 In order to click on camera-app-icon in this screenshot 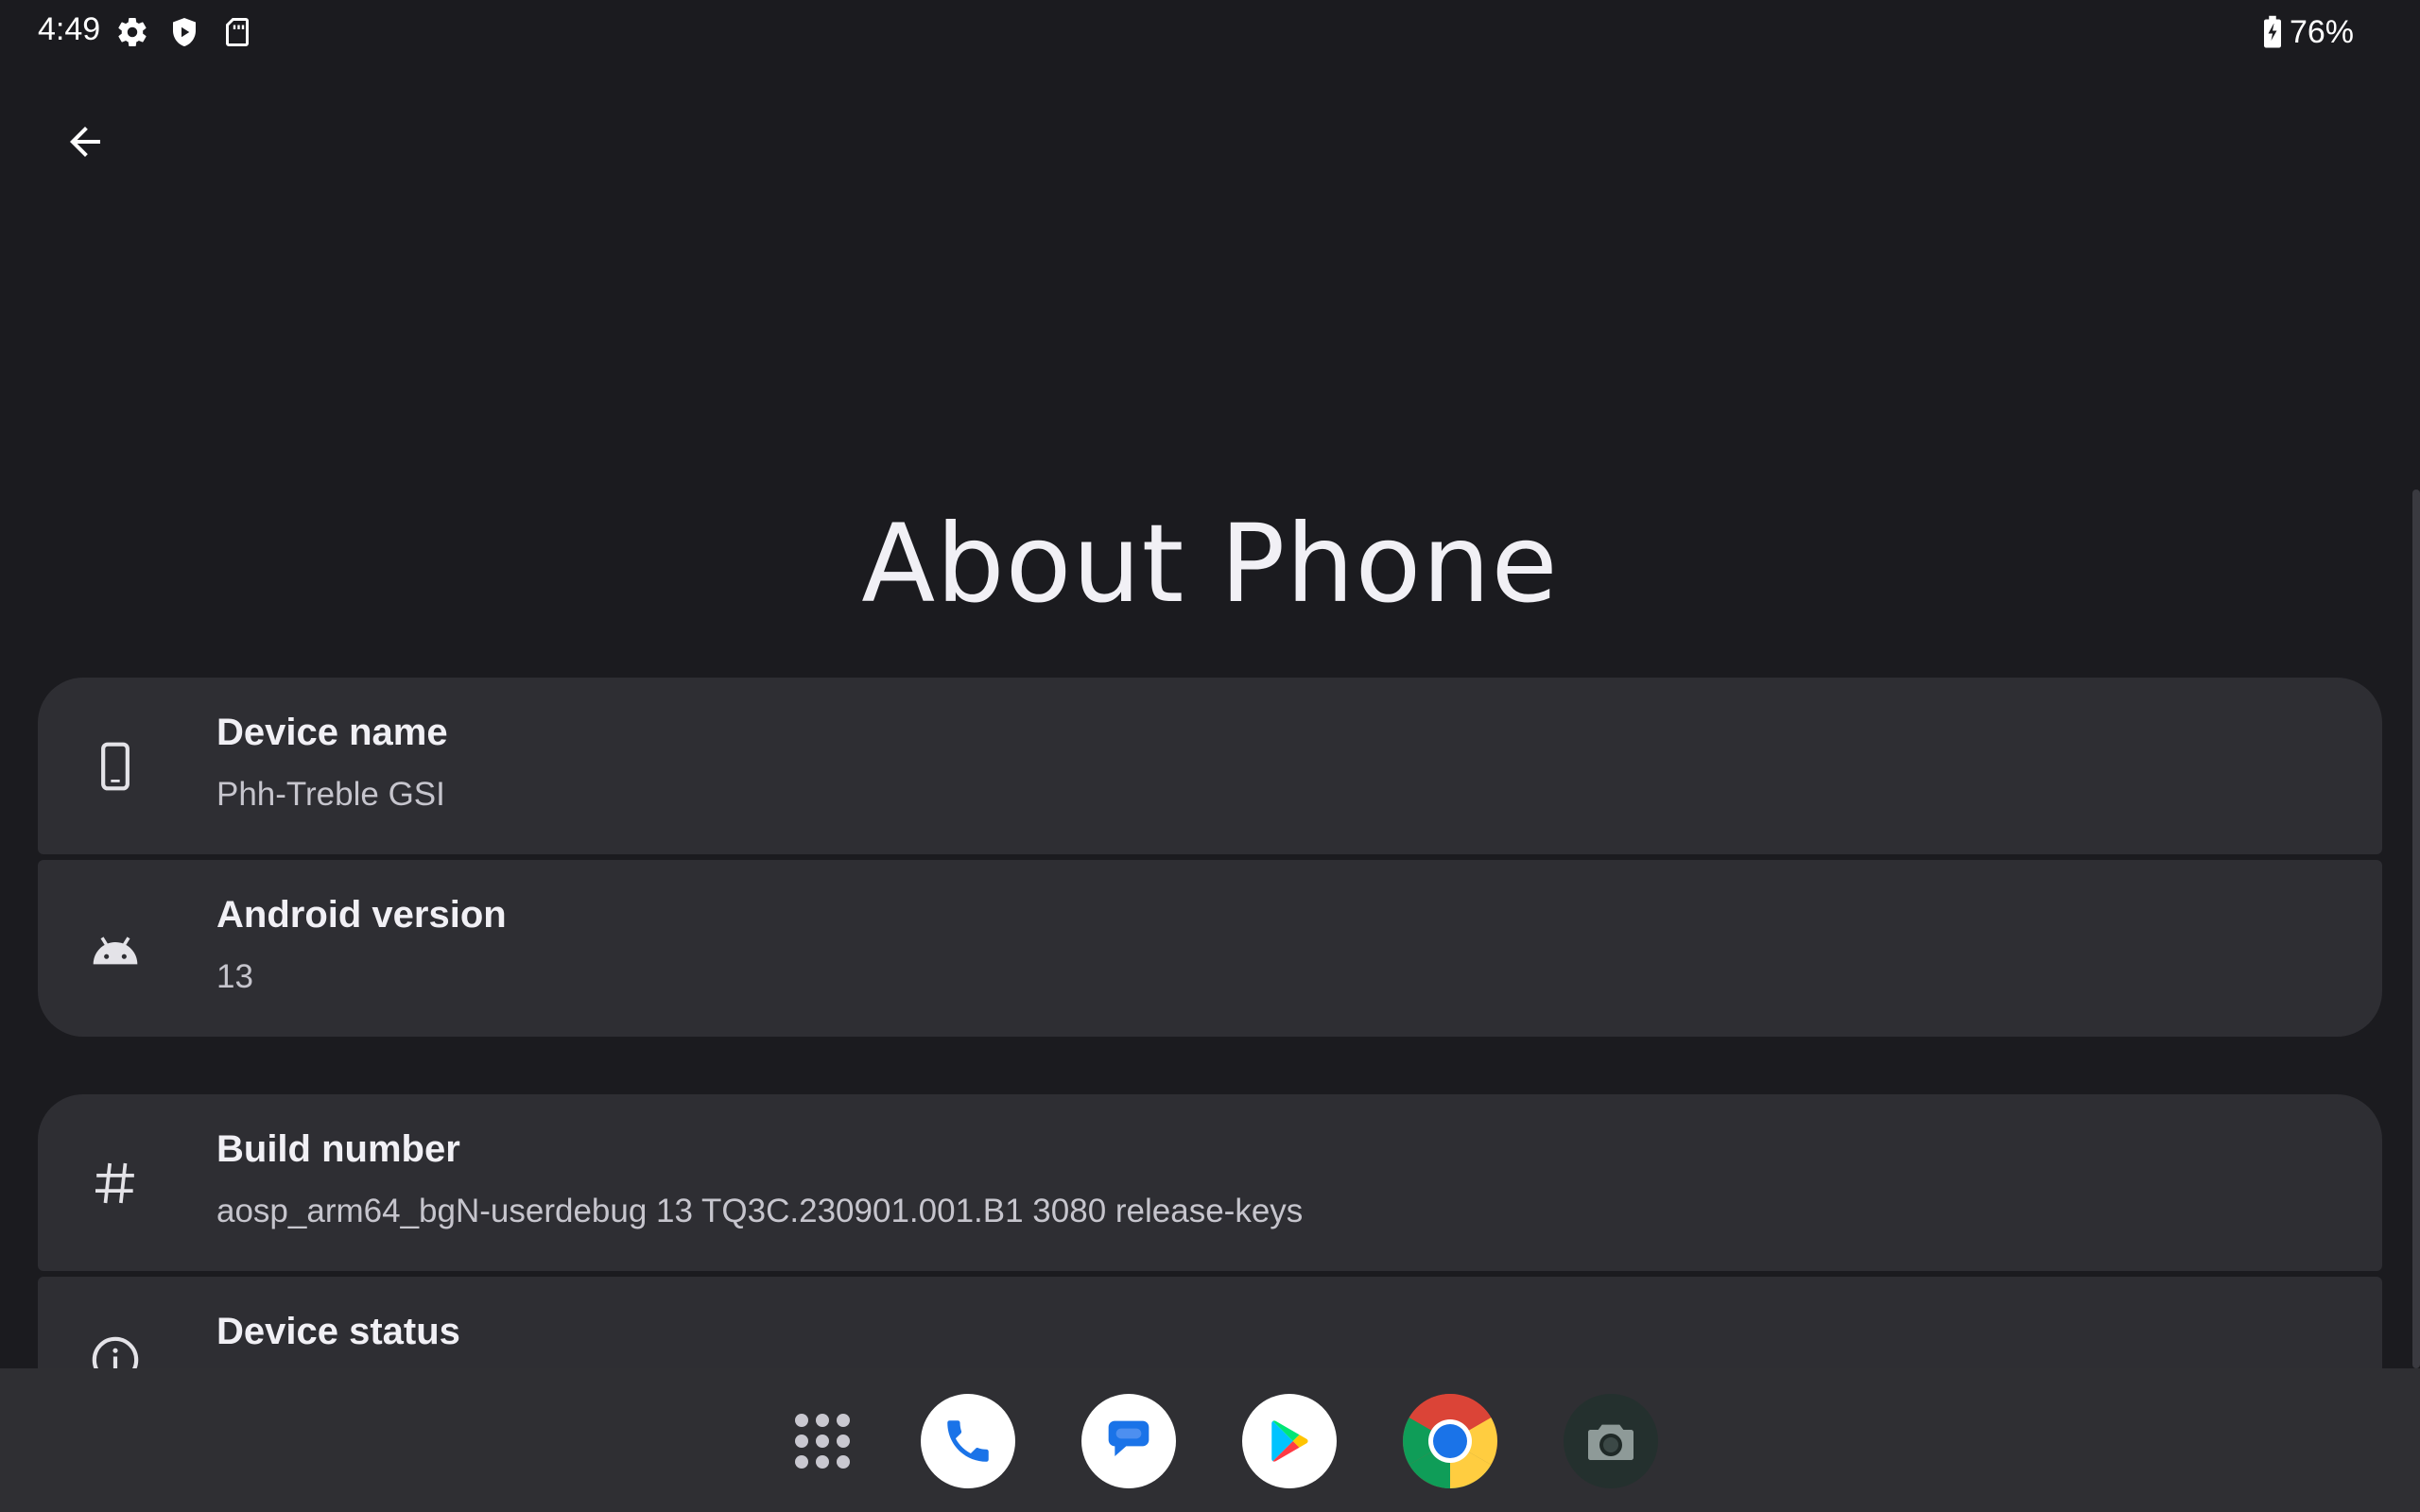, I will do `click(1611, 1441)`.